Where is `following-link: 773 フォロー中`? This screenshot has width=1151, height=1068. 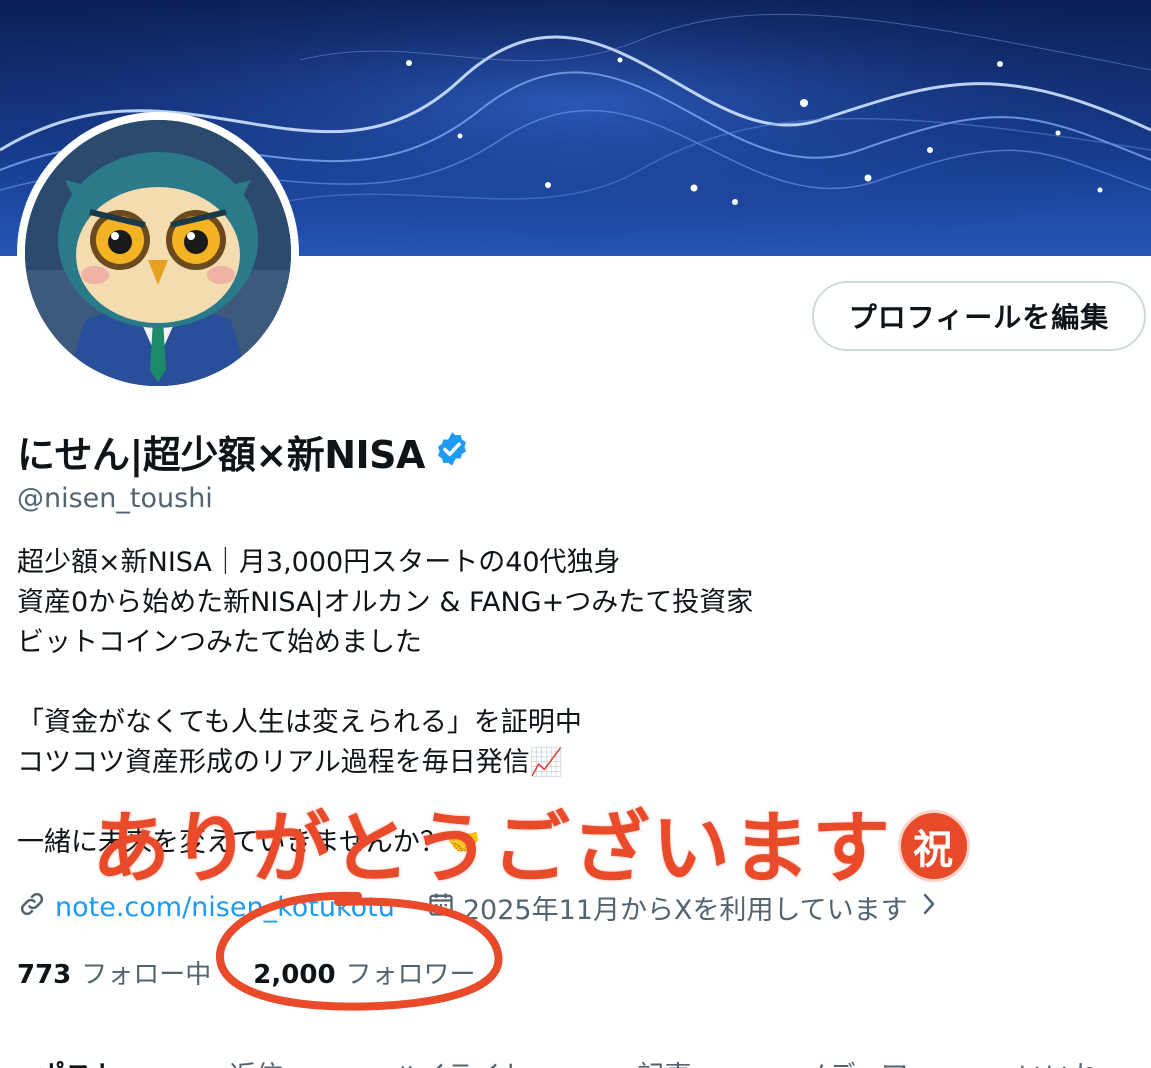 following-link: 773 フォロー中 is located at coordinates (114, 972).